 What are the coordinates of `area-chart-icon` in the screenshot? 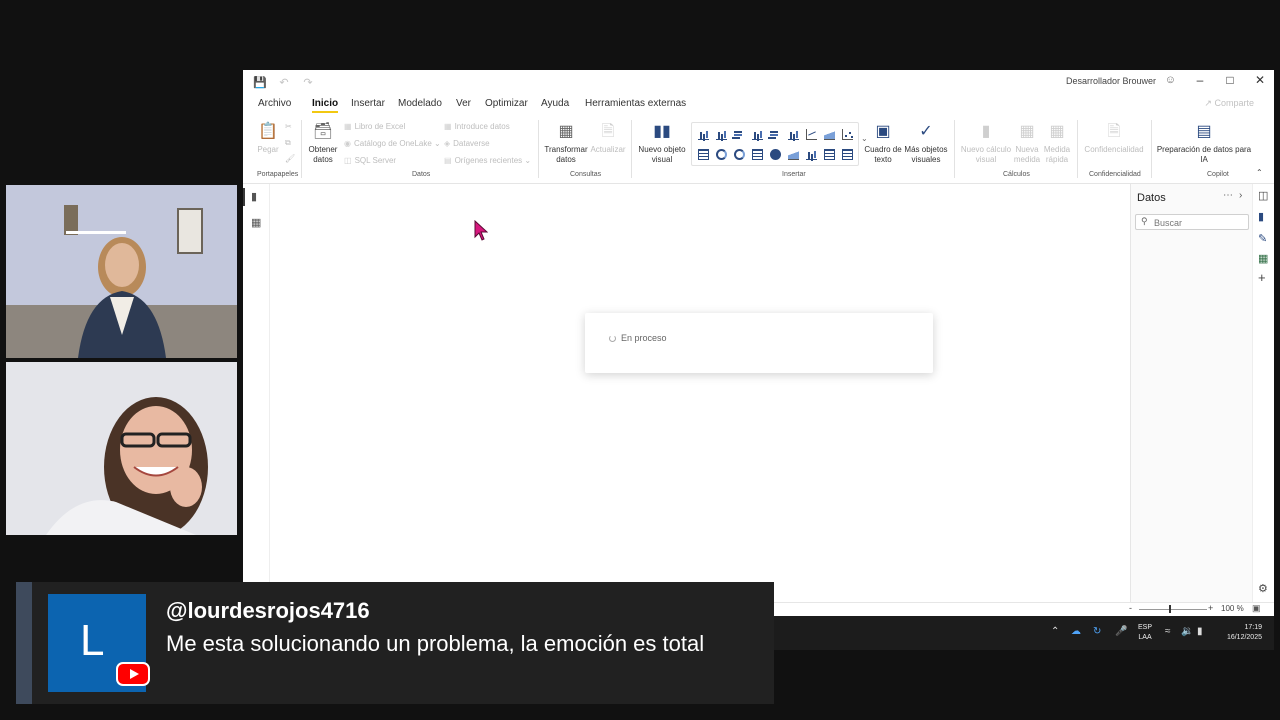 It's located at (829, 134).